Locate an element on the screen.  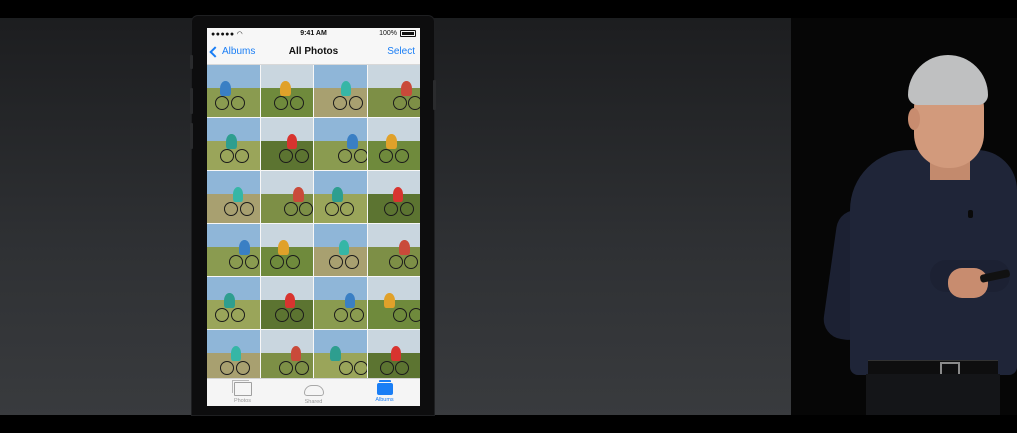
presenter-hair is located at coordinates (948, 80).